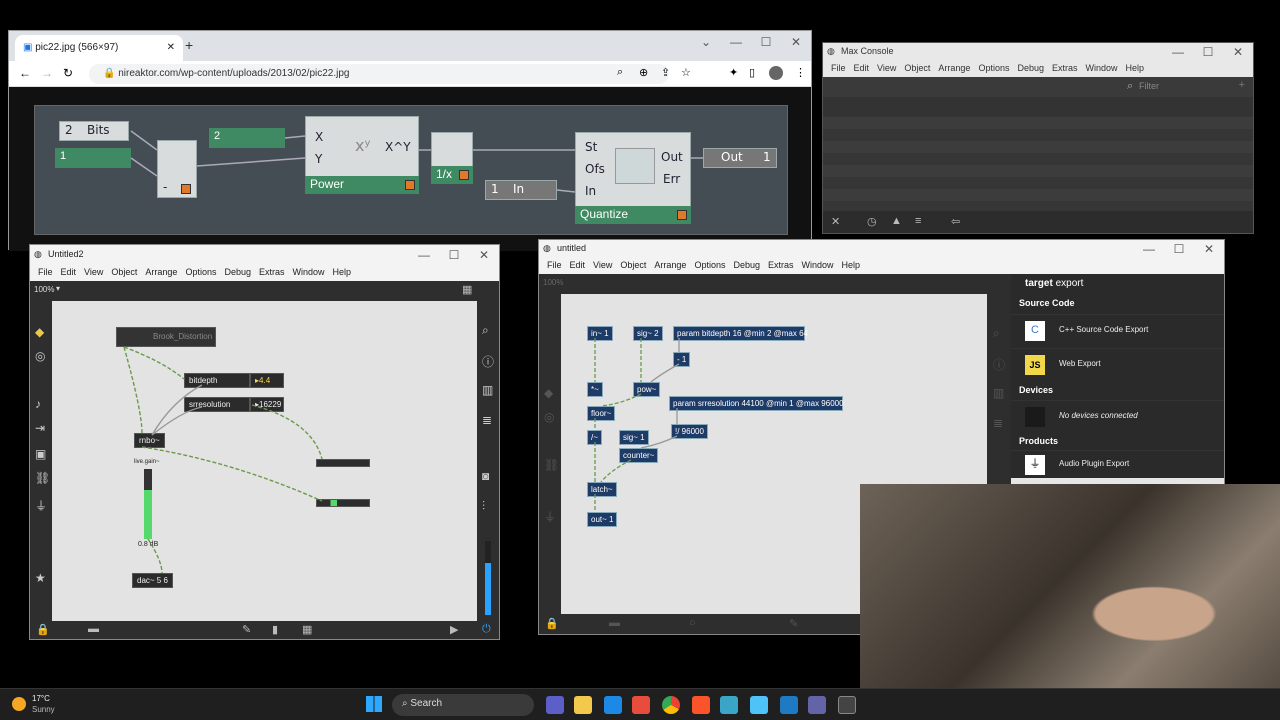 This screenshot has height=720, width=1280. What do you see at coordinates (485, 476) in the screenshot?
I see `camera-icon: ◙` at bounding box center [485, 476].